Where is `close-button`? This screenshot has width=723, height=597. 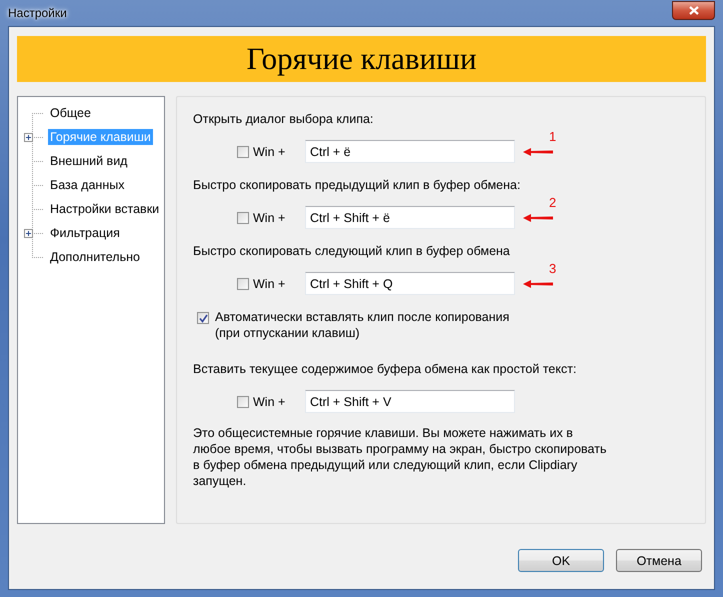 close-button is located at coordinates (693, 10).